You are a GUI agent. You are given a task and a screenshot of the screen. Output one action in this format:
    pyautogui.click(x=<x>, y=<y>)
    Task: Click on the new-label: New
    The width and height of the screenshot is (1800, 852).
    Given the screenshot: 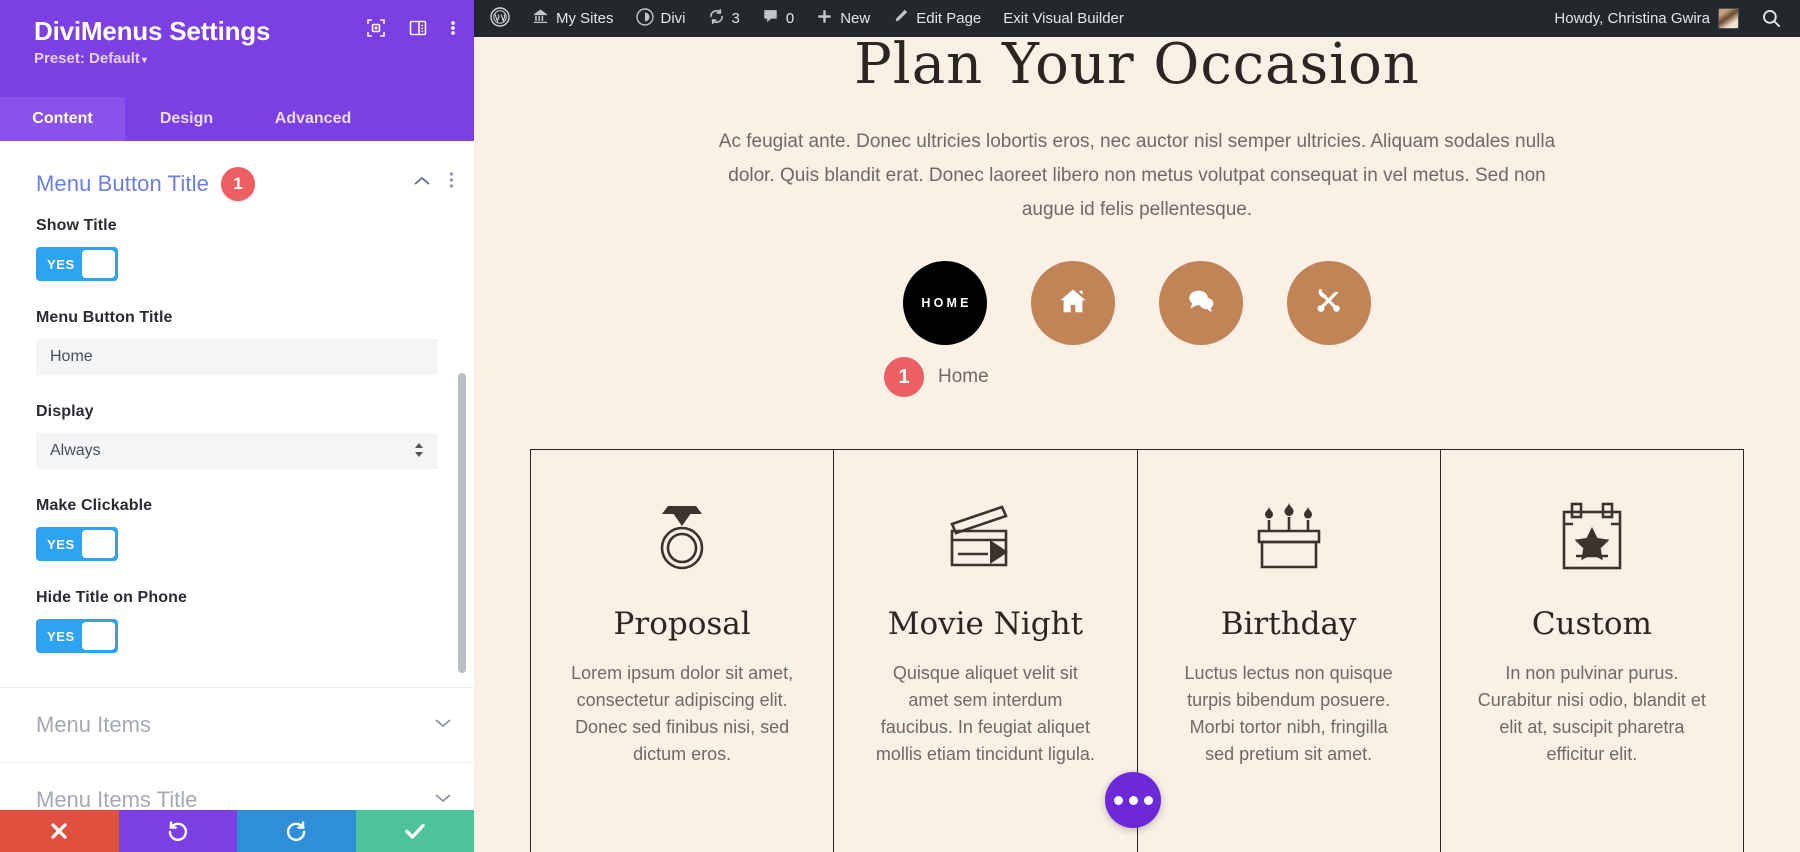 What is the action you would take?
    pyautogui.click(x=855, y=18)
    